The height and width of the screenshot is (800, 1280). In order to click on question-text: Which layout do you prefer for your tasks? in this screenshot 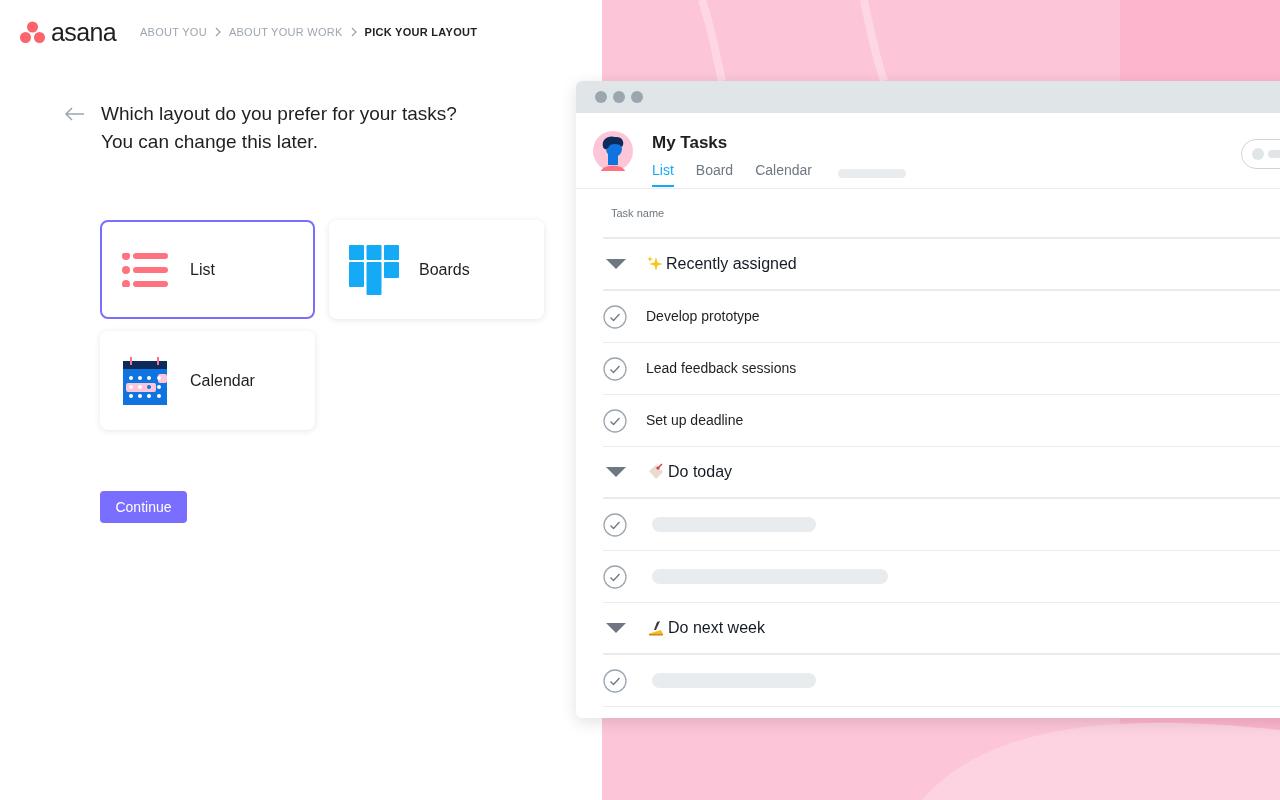, I will do `click(279, 114)`.